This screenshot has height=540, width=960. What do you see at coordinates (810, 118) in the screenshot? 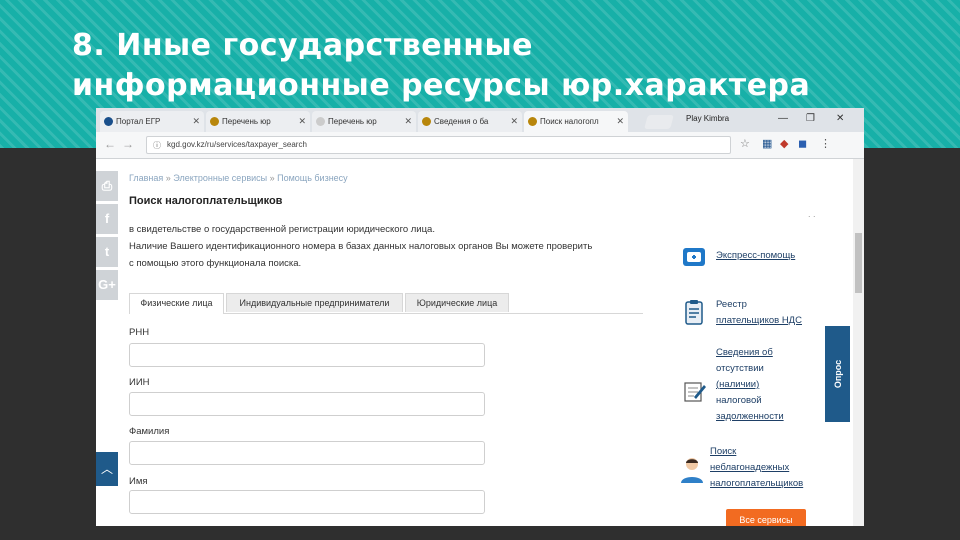
I see `restore-icon: ❐` at bounding box center [810, 118].